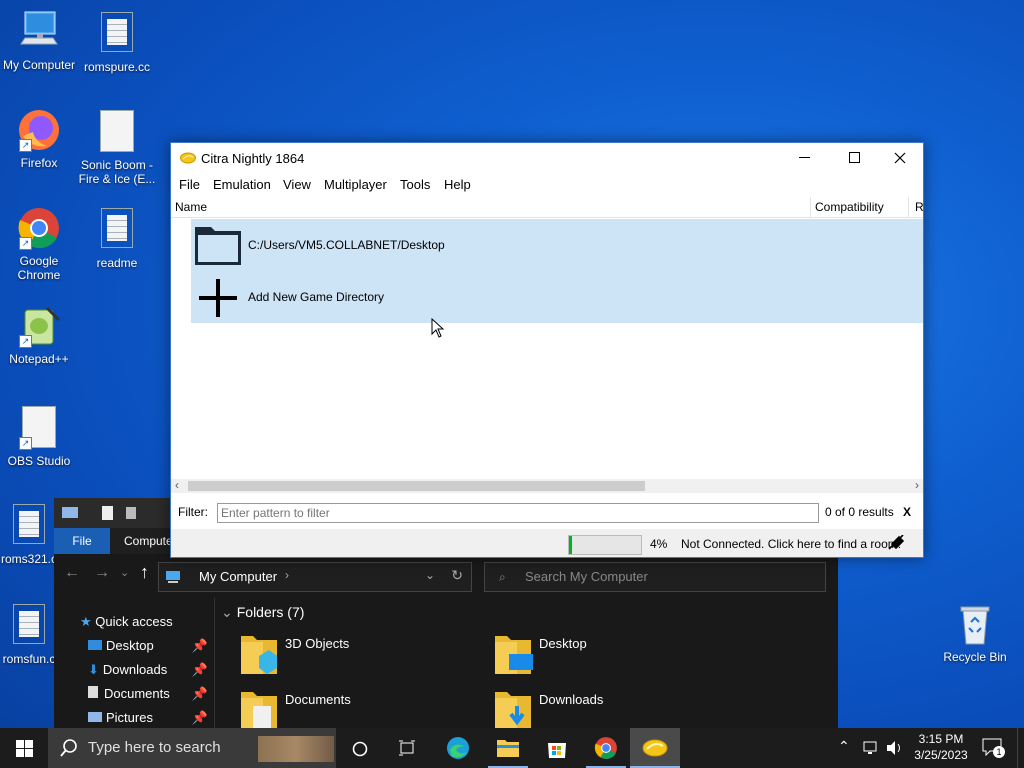  I want to click on desktop-icon-notepadpp: ↗ Notepad++, so click(39, 335).